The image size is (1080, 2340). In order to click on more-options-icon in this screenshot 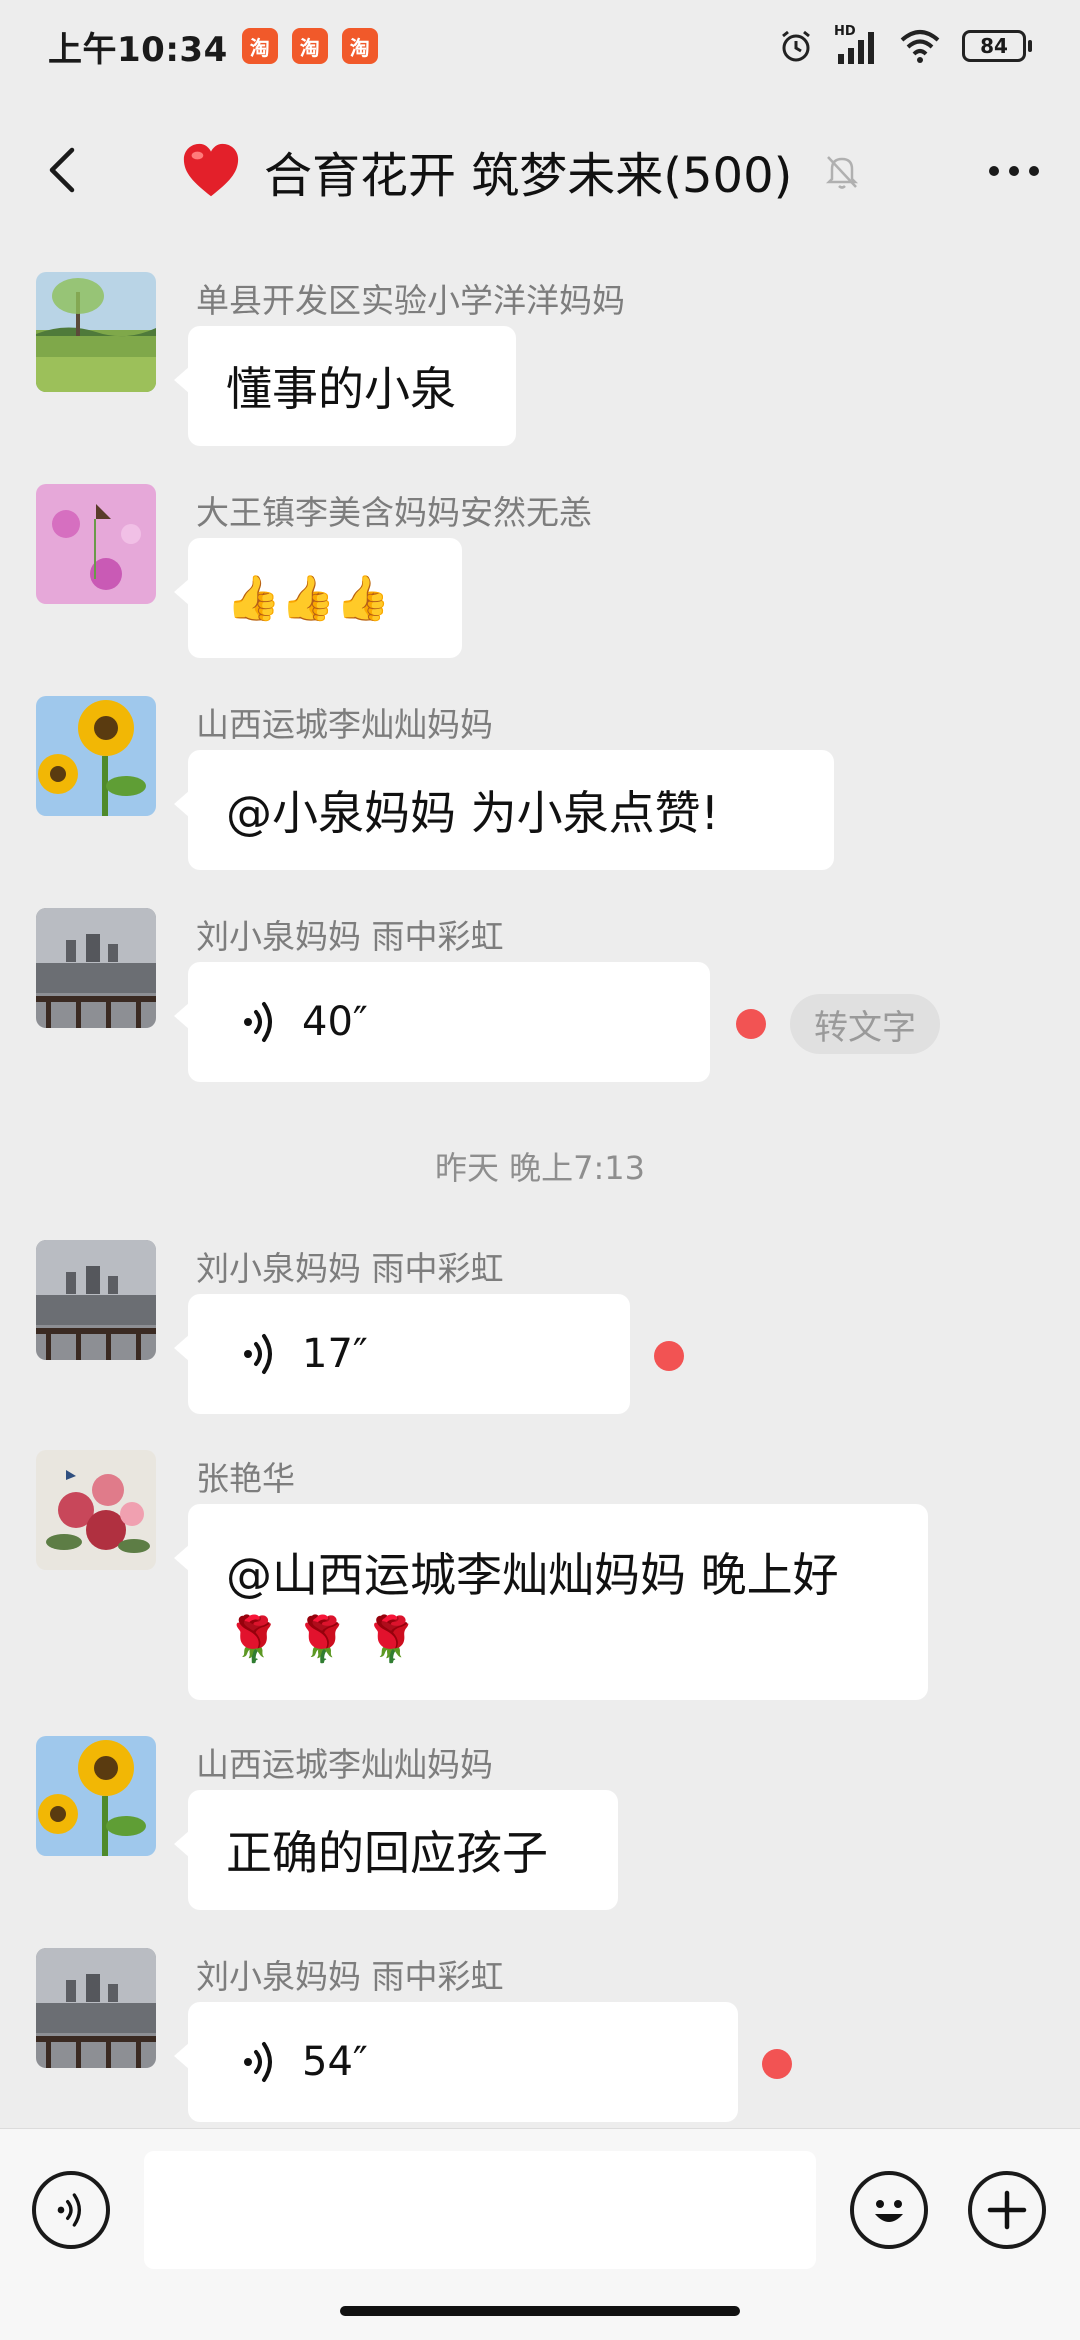, I will do `click(1014, 171)`.